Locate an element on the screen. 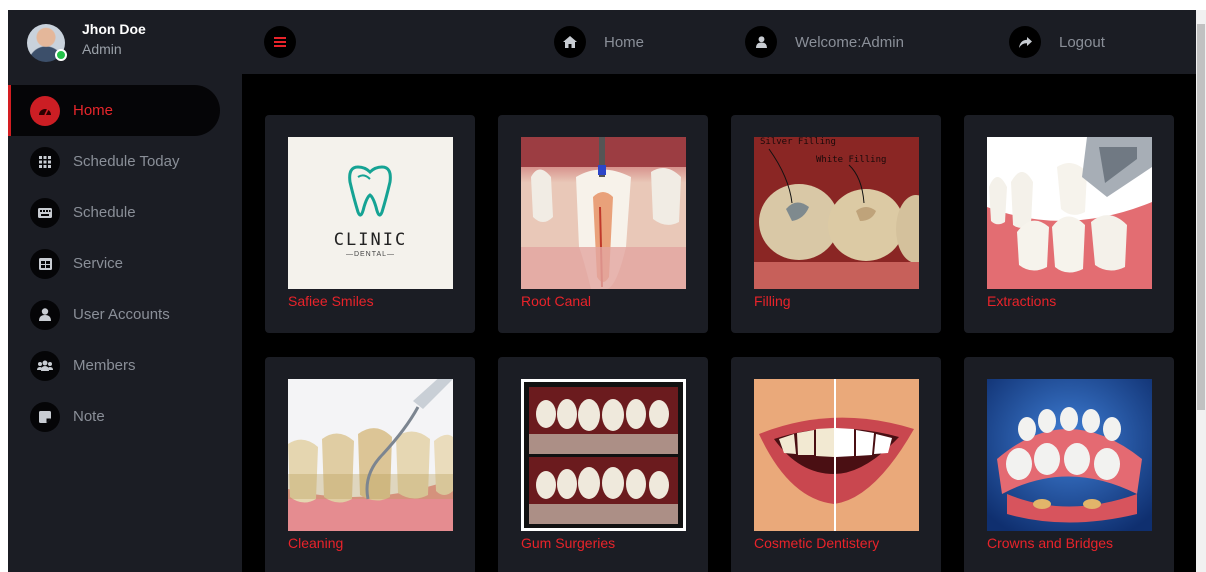  user-profile: Jhon Doe Admin is located at coordinates (125, 42).